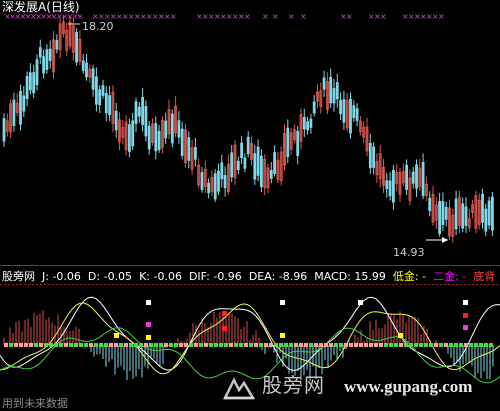 Image resolution: width=500 pixels, height=411 pixels. I want to click on indicator-value: D: -0.05, so click(110, 276).